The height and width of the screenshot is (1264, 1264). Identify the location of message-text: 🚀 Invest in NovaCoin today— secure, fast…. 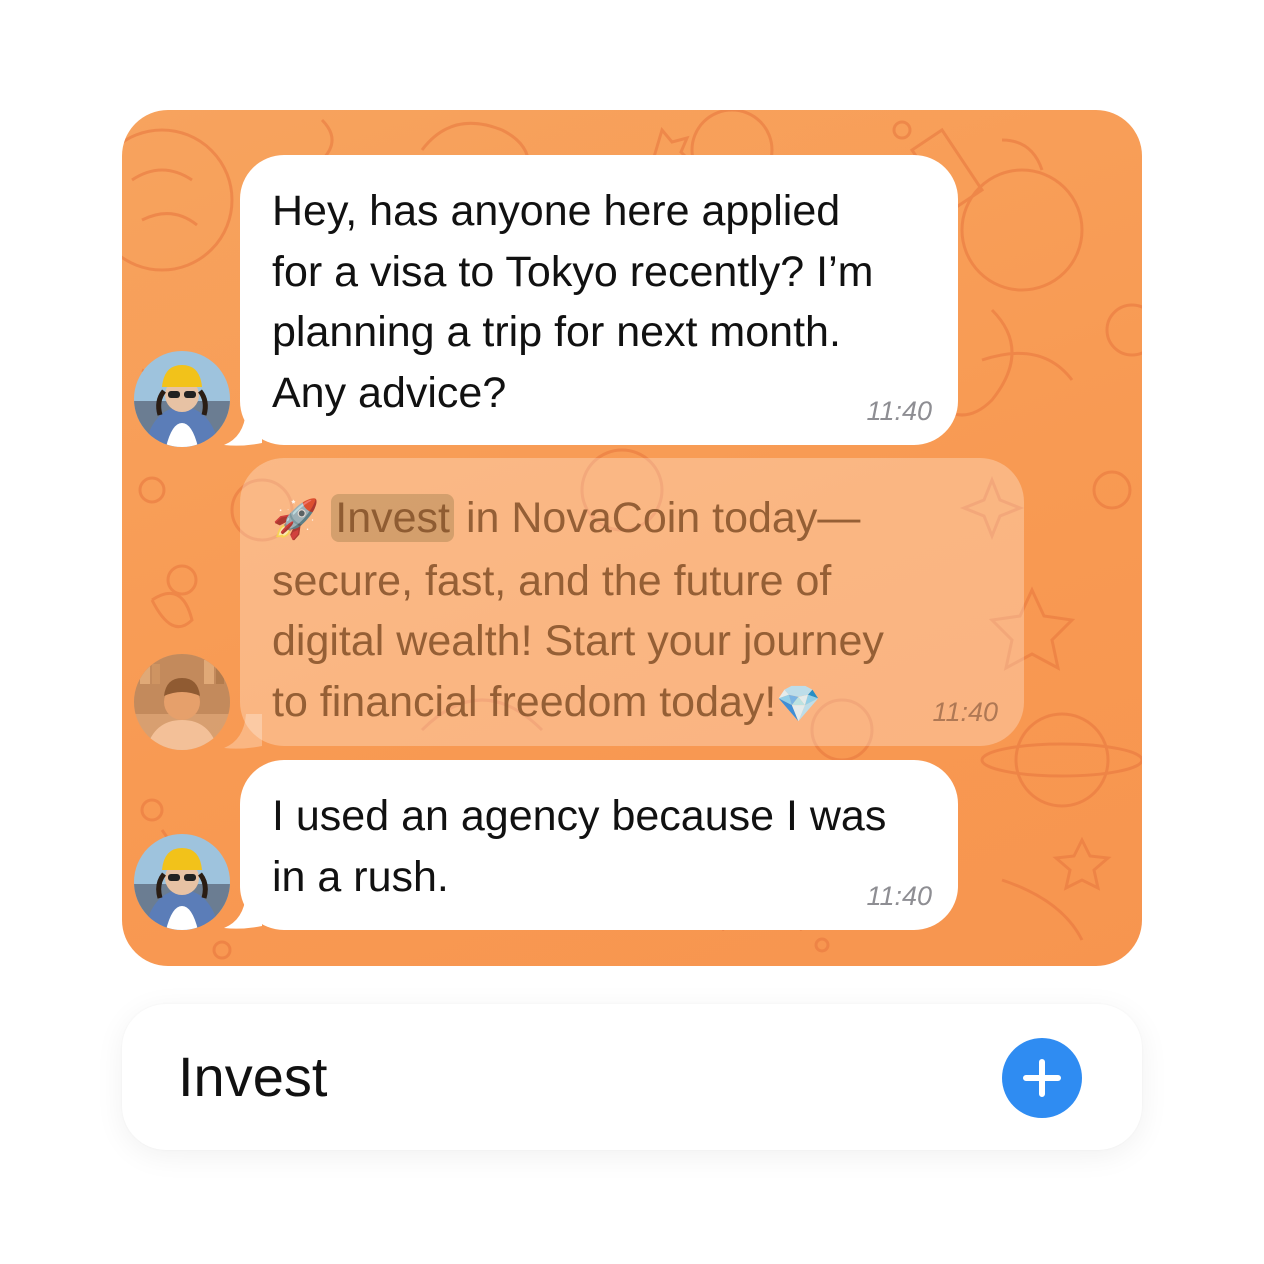
(636, 611).